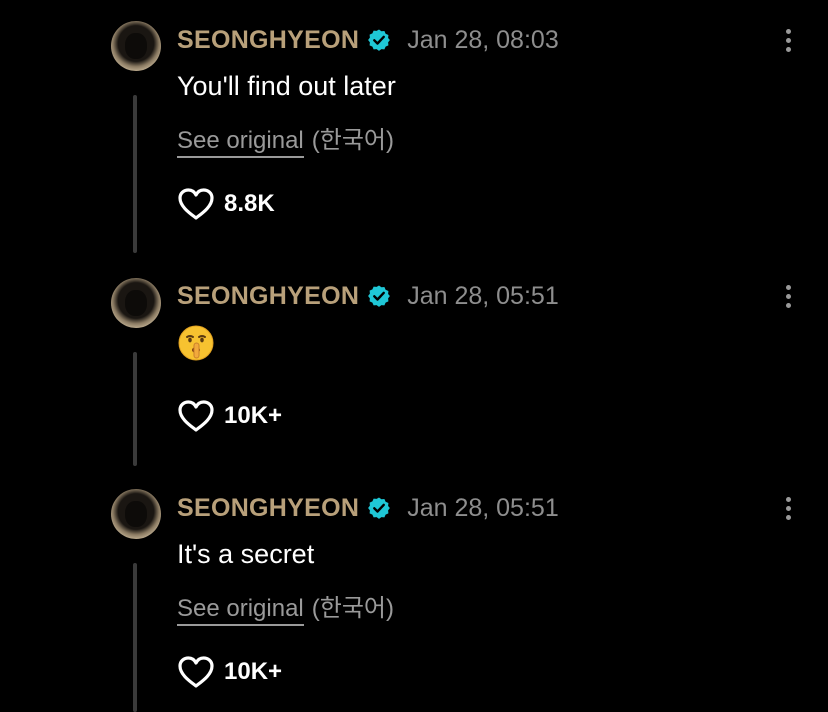  I want to click on original-language: (한국어), so click(352, 608).